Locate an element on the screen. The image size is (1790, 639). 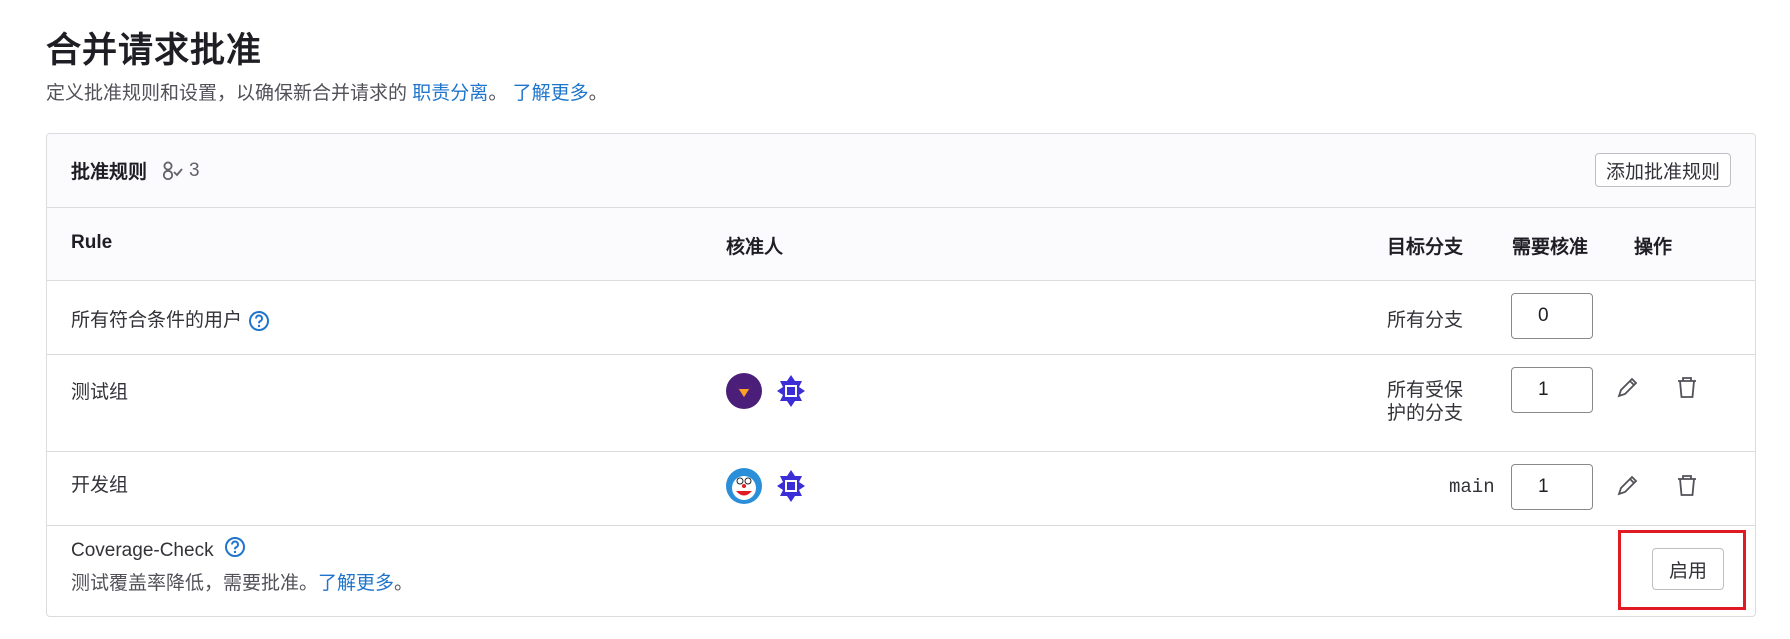
description-text: 定义批准规则和设置，以确保新合并请求的 is located at coordinates (227, 93).